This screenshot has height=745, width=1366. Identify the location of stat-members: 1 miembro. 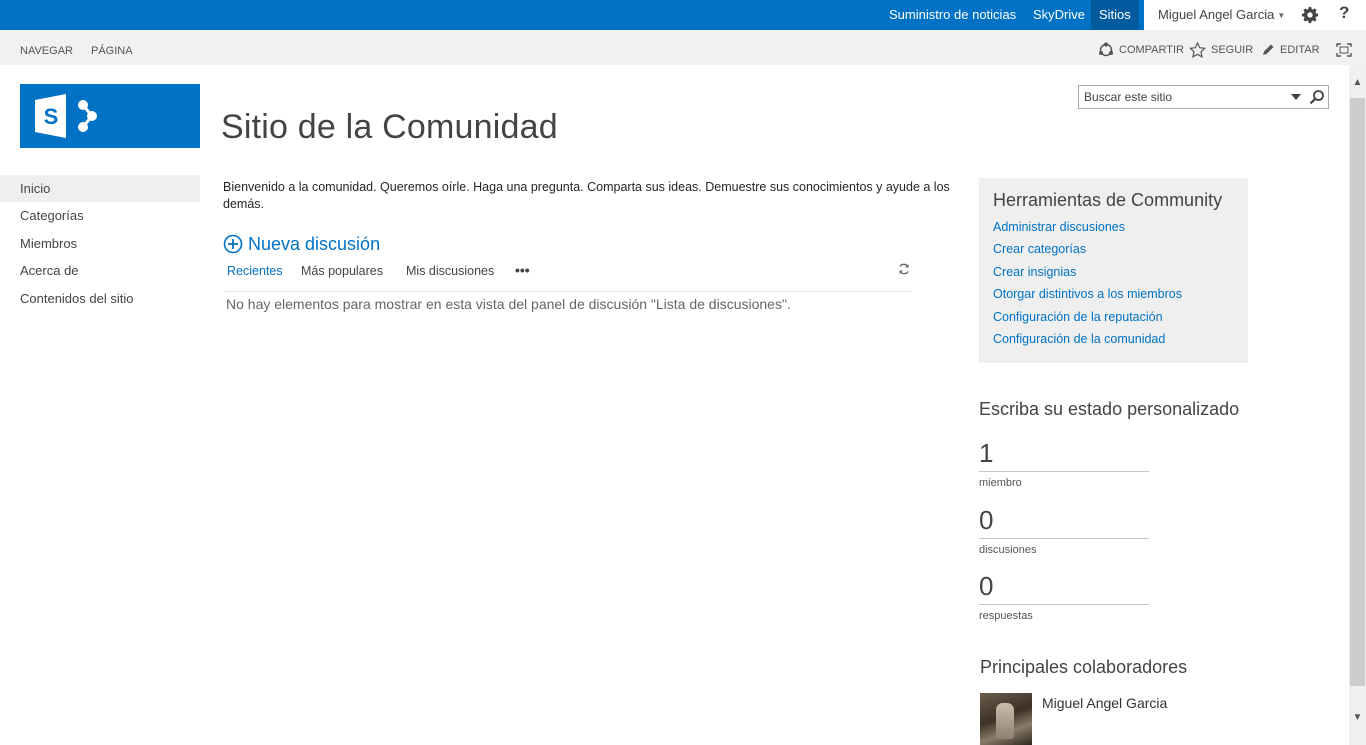
(1064, 463).